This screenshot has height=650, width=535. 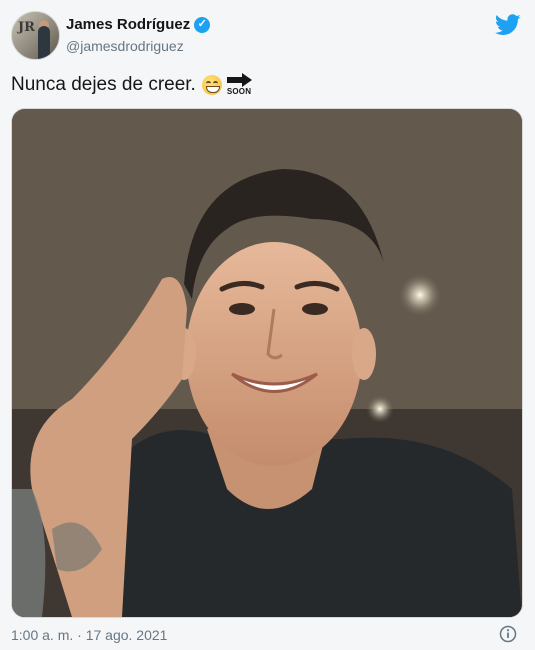 What do you see at coordinates (125, 46) in the screenshot?
I see `user-handle: @jamesdrodriguez` at bounding box center [125, 46].